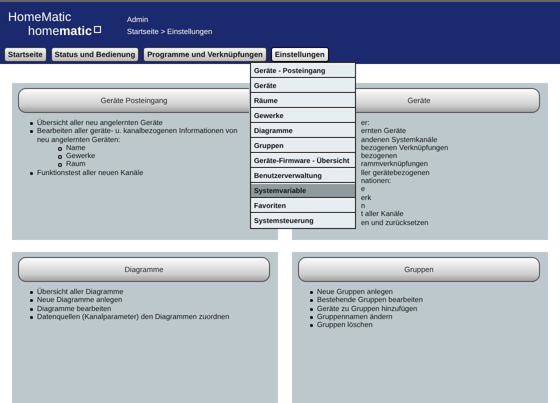 This screenshot has width=560, height=403. Describe the element at coordinates (60, 31) in the screenshot. I see `logo-text: homematic` at that location.